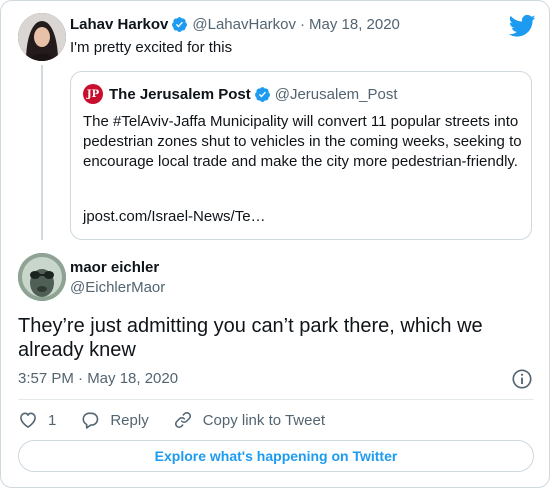  Describe the element at coordinates (263, 420) in the screenshot. I see `copy-link-label: Copy link to Tweet` at that location.